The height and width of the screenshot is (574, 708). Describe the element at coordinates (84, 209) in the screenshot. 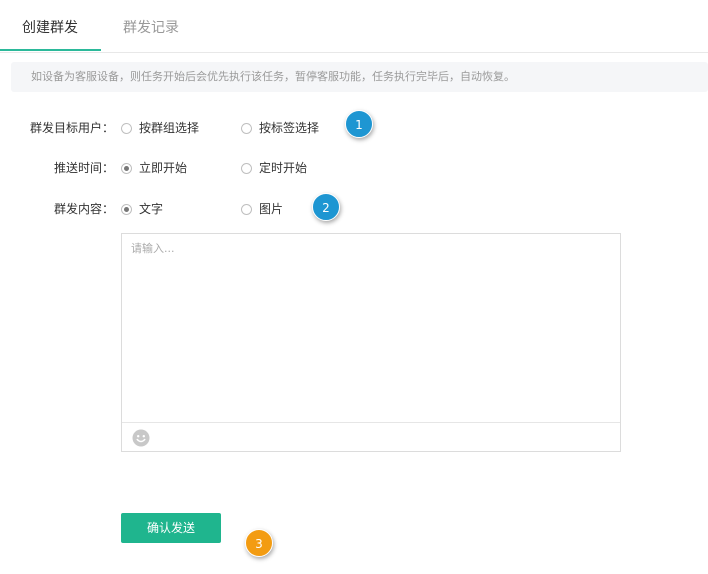

I see `content-label: 群发内容：` at that location.